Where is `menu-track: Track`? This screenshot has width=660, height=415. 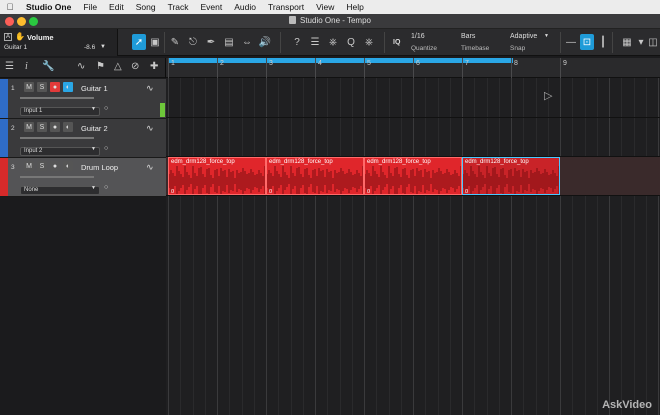 menu-track: Track is located at coordinates (178, 7).